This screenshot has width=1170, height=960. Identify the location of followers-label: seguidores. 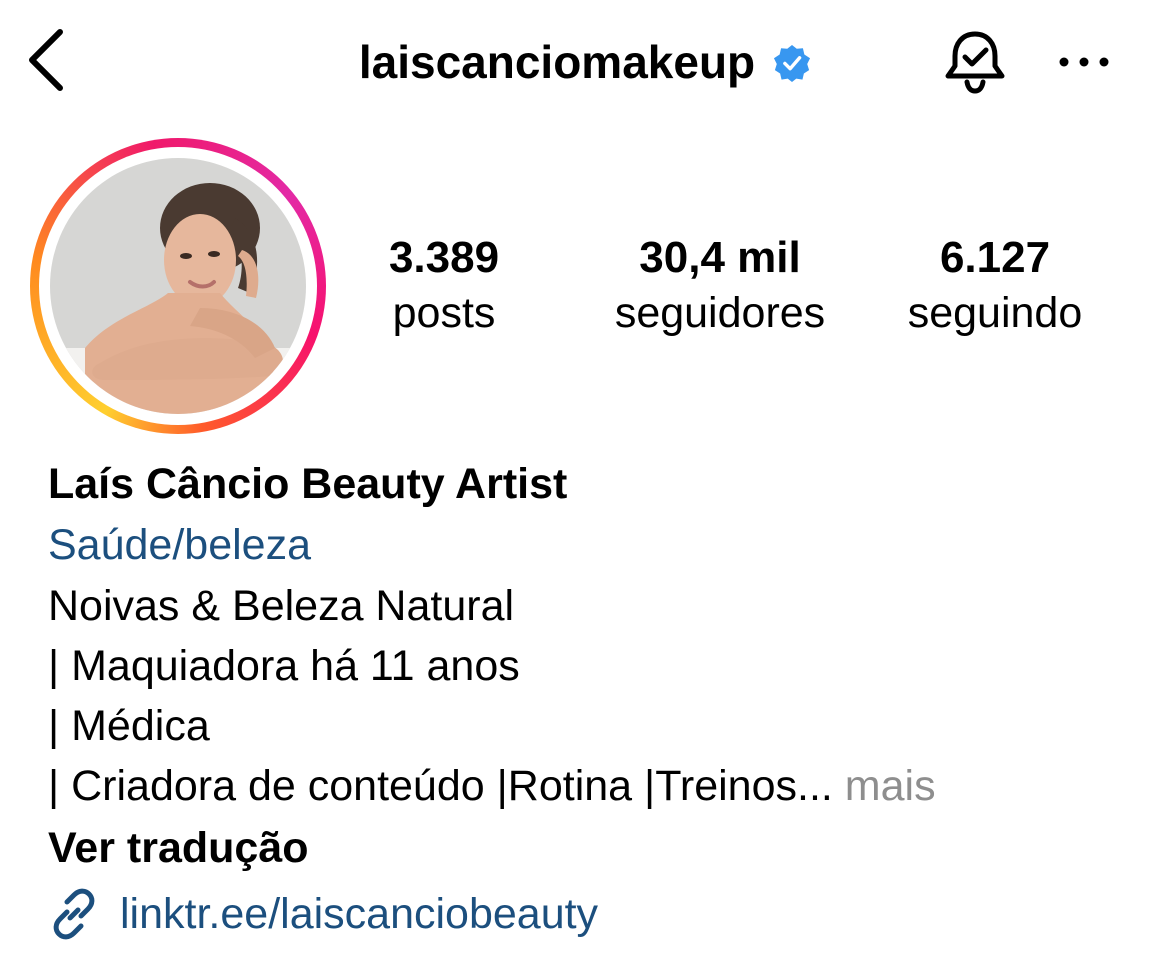
(720, 313).